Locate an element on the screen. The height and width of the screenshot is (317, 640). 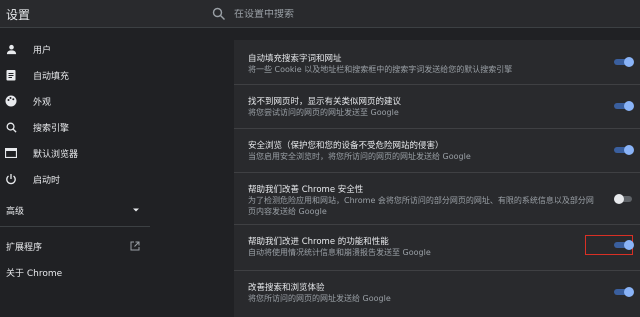
sidebar-item-appearance: 外观 is located at coordinates (75, 101).